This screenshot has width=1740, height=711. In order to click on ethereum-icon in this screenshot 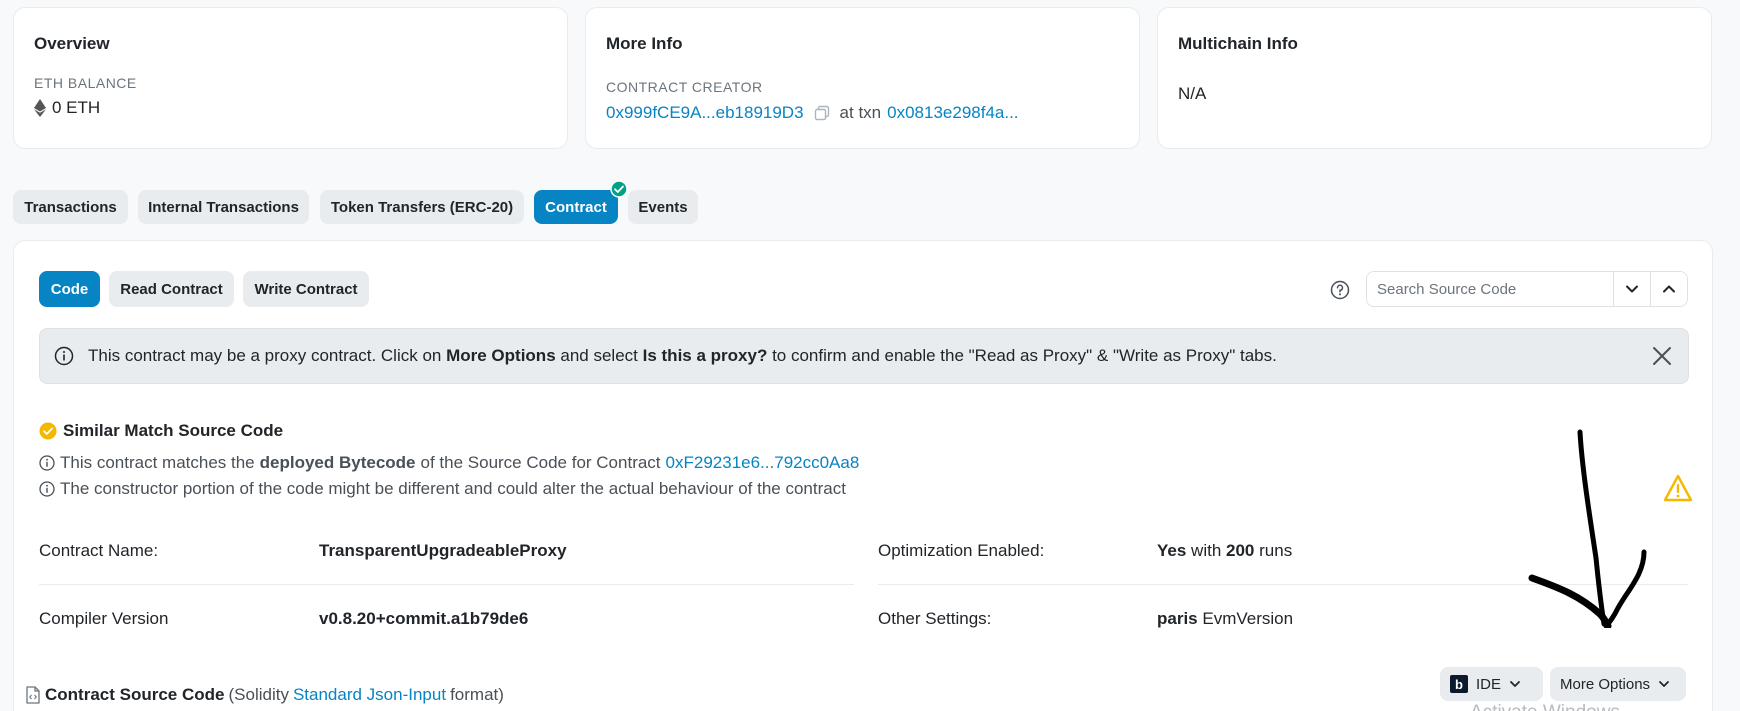, I will do `click(40, 108)`.